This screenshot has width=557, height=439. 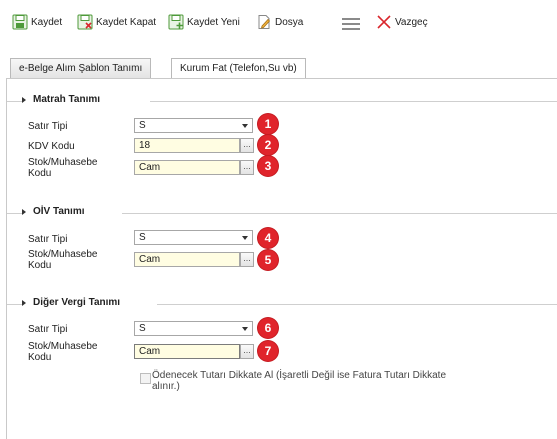 What do you see at coordinates (268, 328) in the screenshot?
I see `step-badge: 6` at bounding box center [268, 328].